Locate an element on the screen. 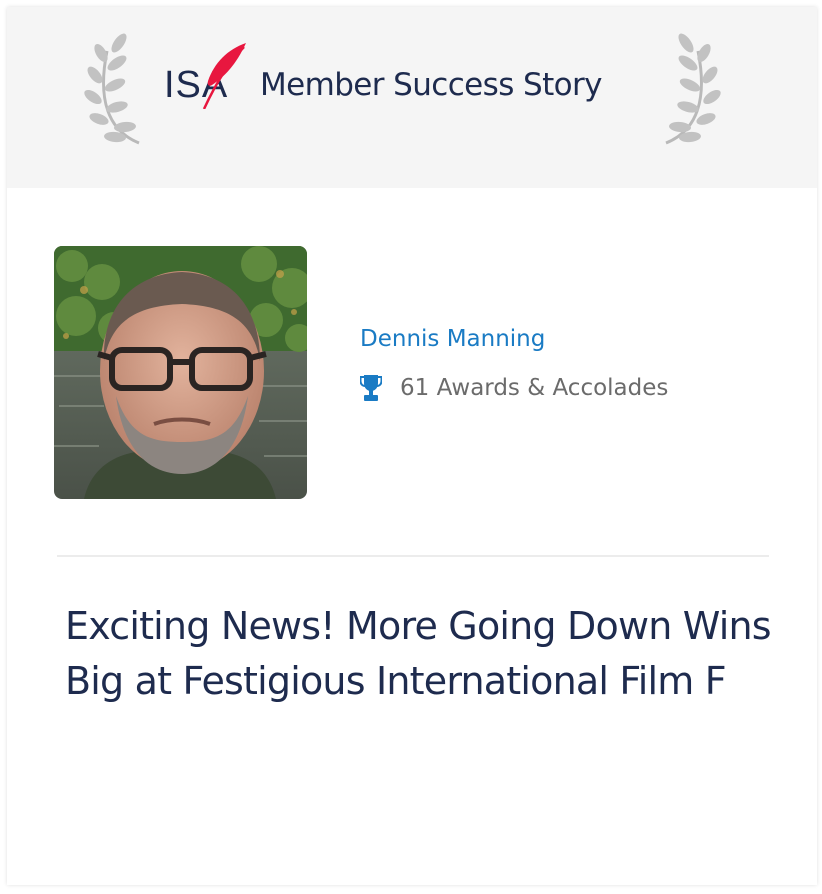  divider is located at coordinates (413, 556).